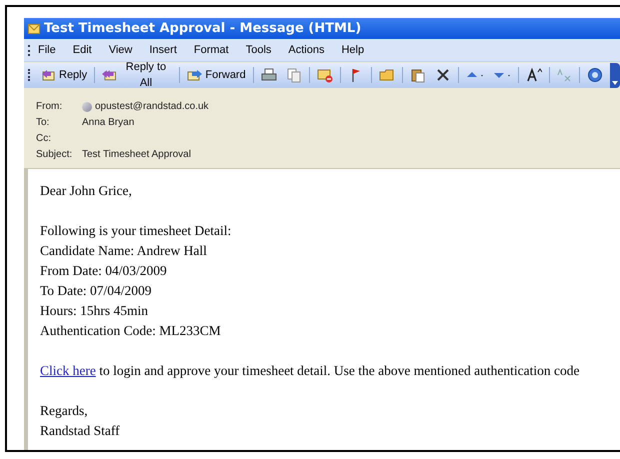 This screenshot has height=459, width=620. I want to click on field-value: Test Timesheet Approval, so click(136, 155).